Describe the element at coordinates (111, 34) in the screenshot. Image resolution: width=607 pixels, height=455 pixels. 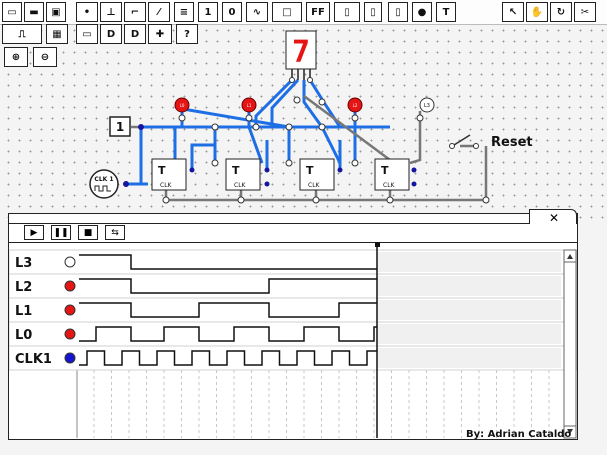
I see `and-gate-icon: D` at that location.